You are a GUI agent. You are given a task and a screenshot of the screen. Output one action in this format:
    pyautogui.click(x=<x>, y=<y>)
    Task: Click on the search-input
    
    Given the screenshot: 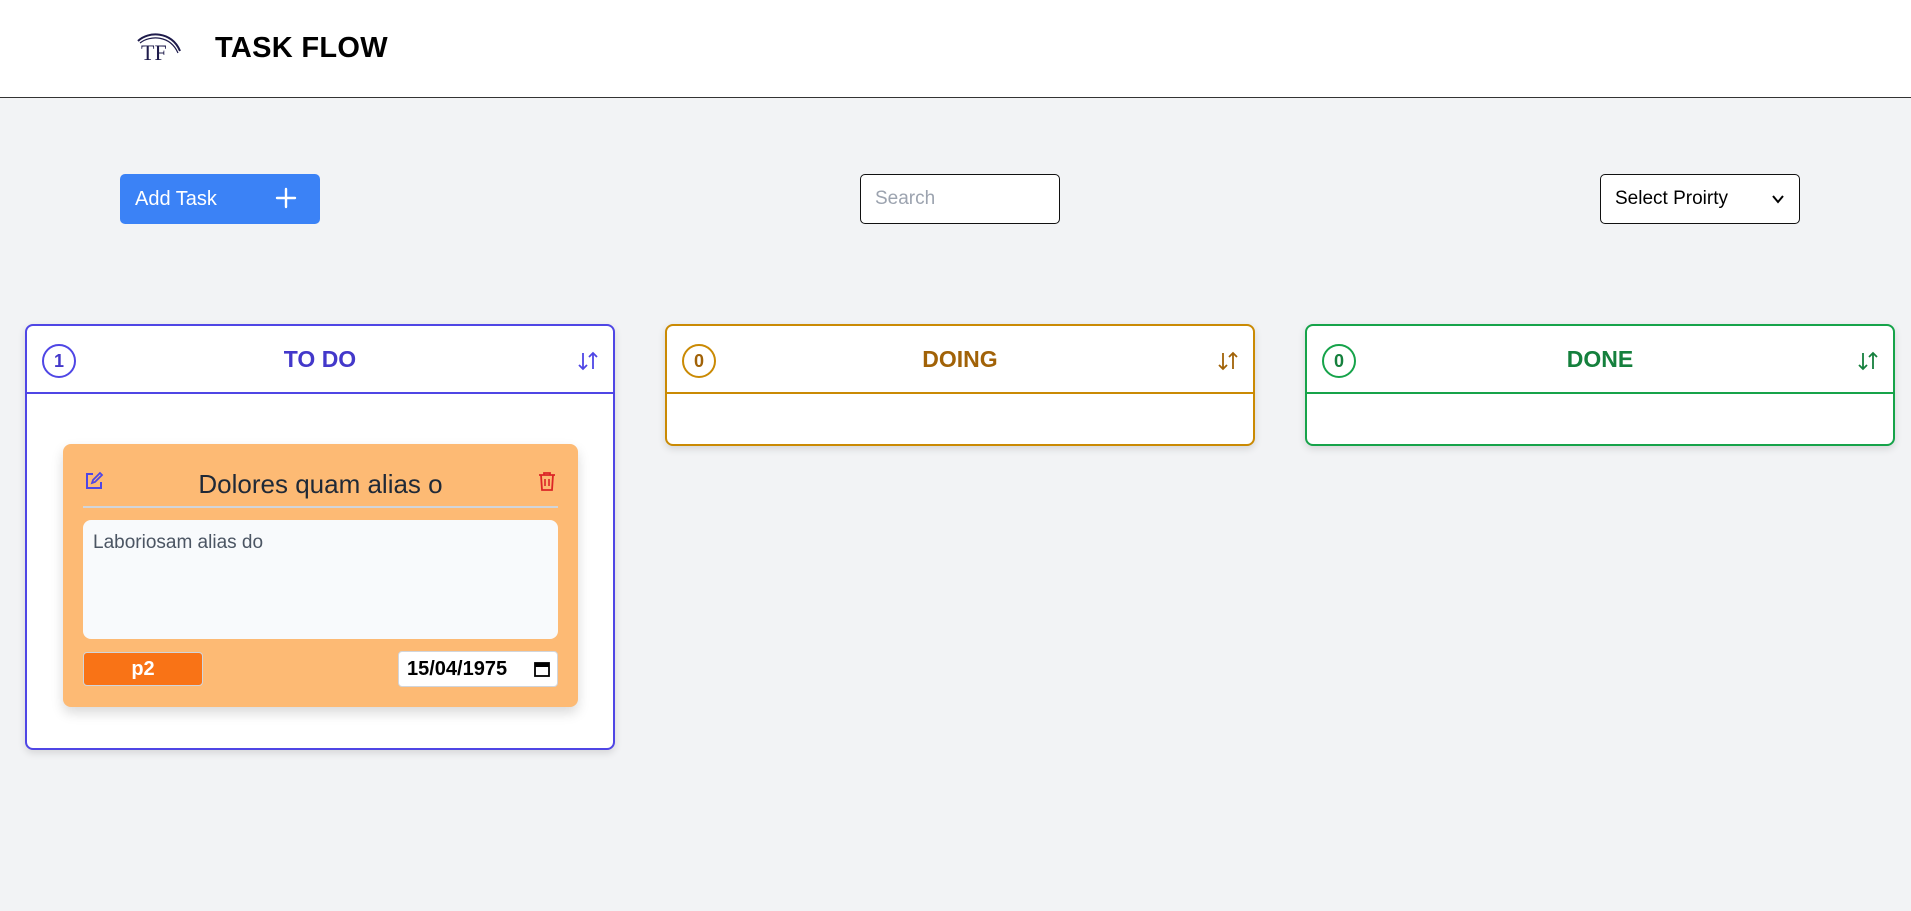 What is the action you would take?
    pyautogui.click(x=960, y=199)
    